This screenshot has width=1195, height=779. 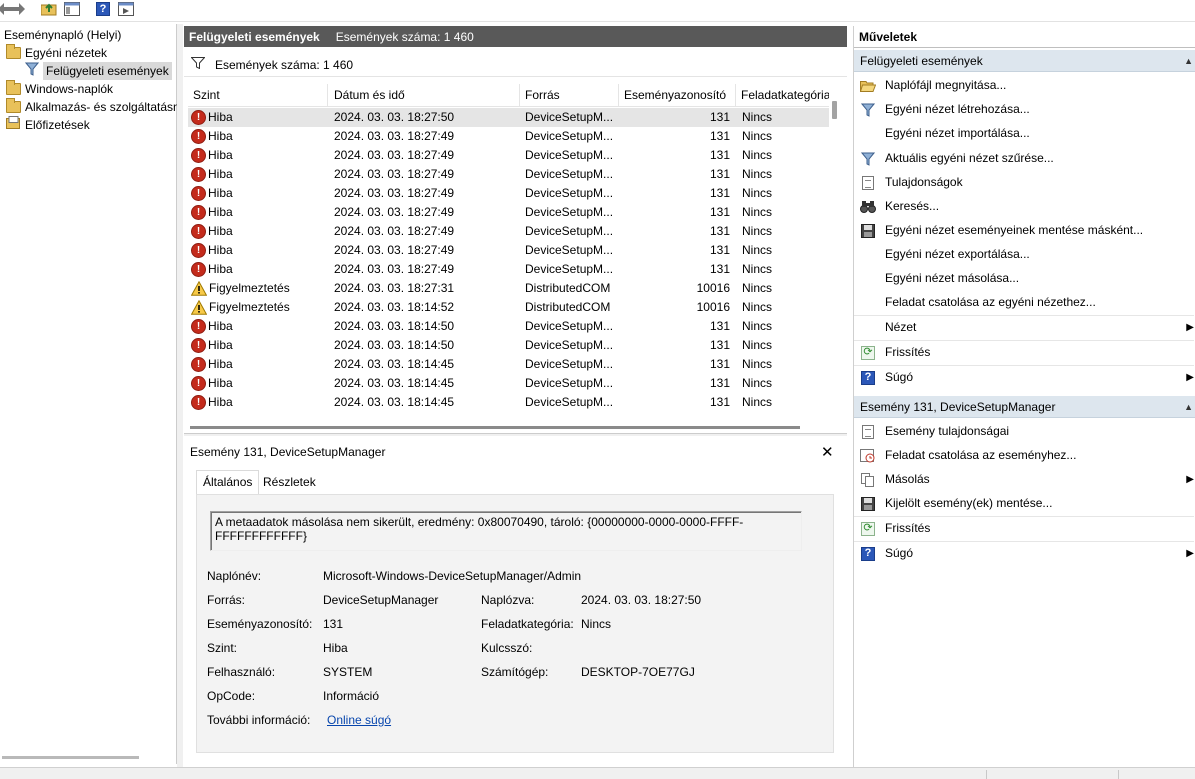 I want to click on show-hide-tree-icon, so click(x=72, y=9).